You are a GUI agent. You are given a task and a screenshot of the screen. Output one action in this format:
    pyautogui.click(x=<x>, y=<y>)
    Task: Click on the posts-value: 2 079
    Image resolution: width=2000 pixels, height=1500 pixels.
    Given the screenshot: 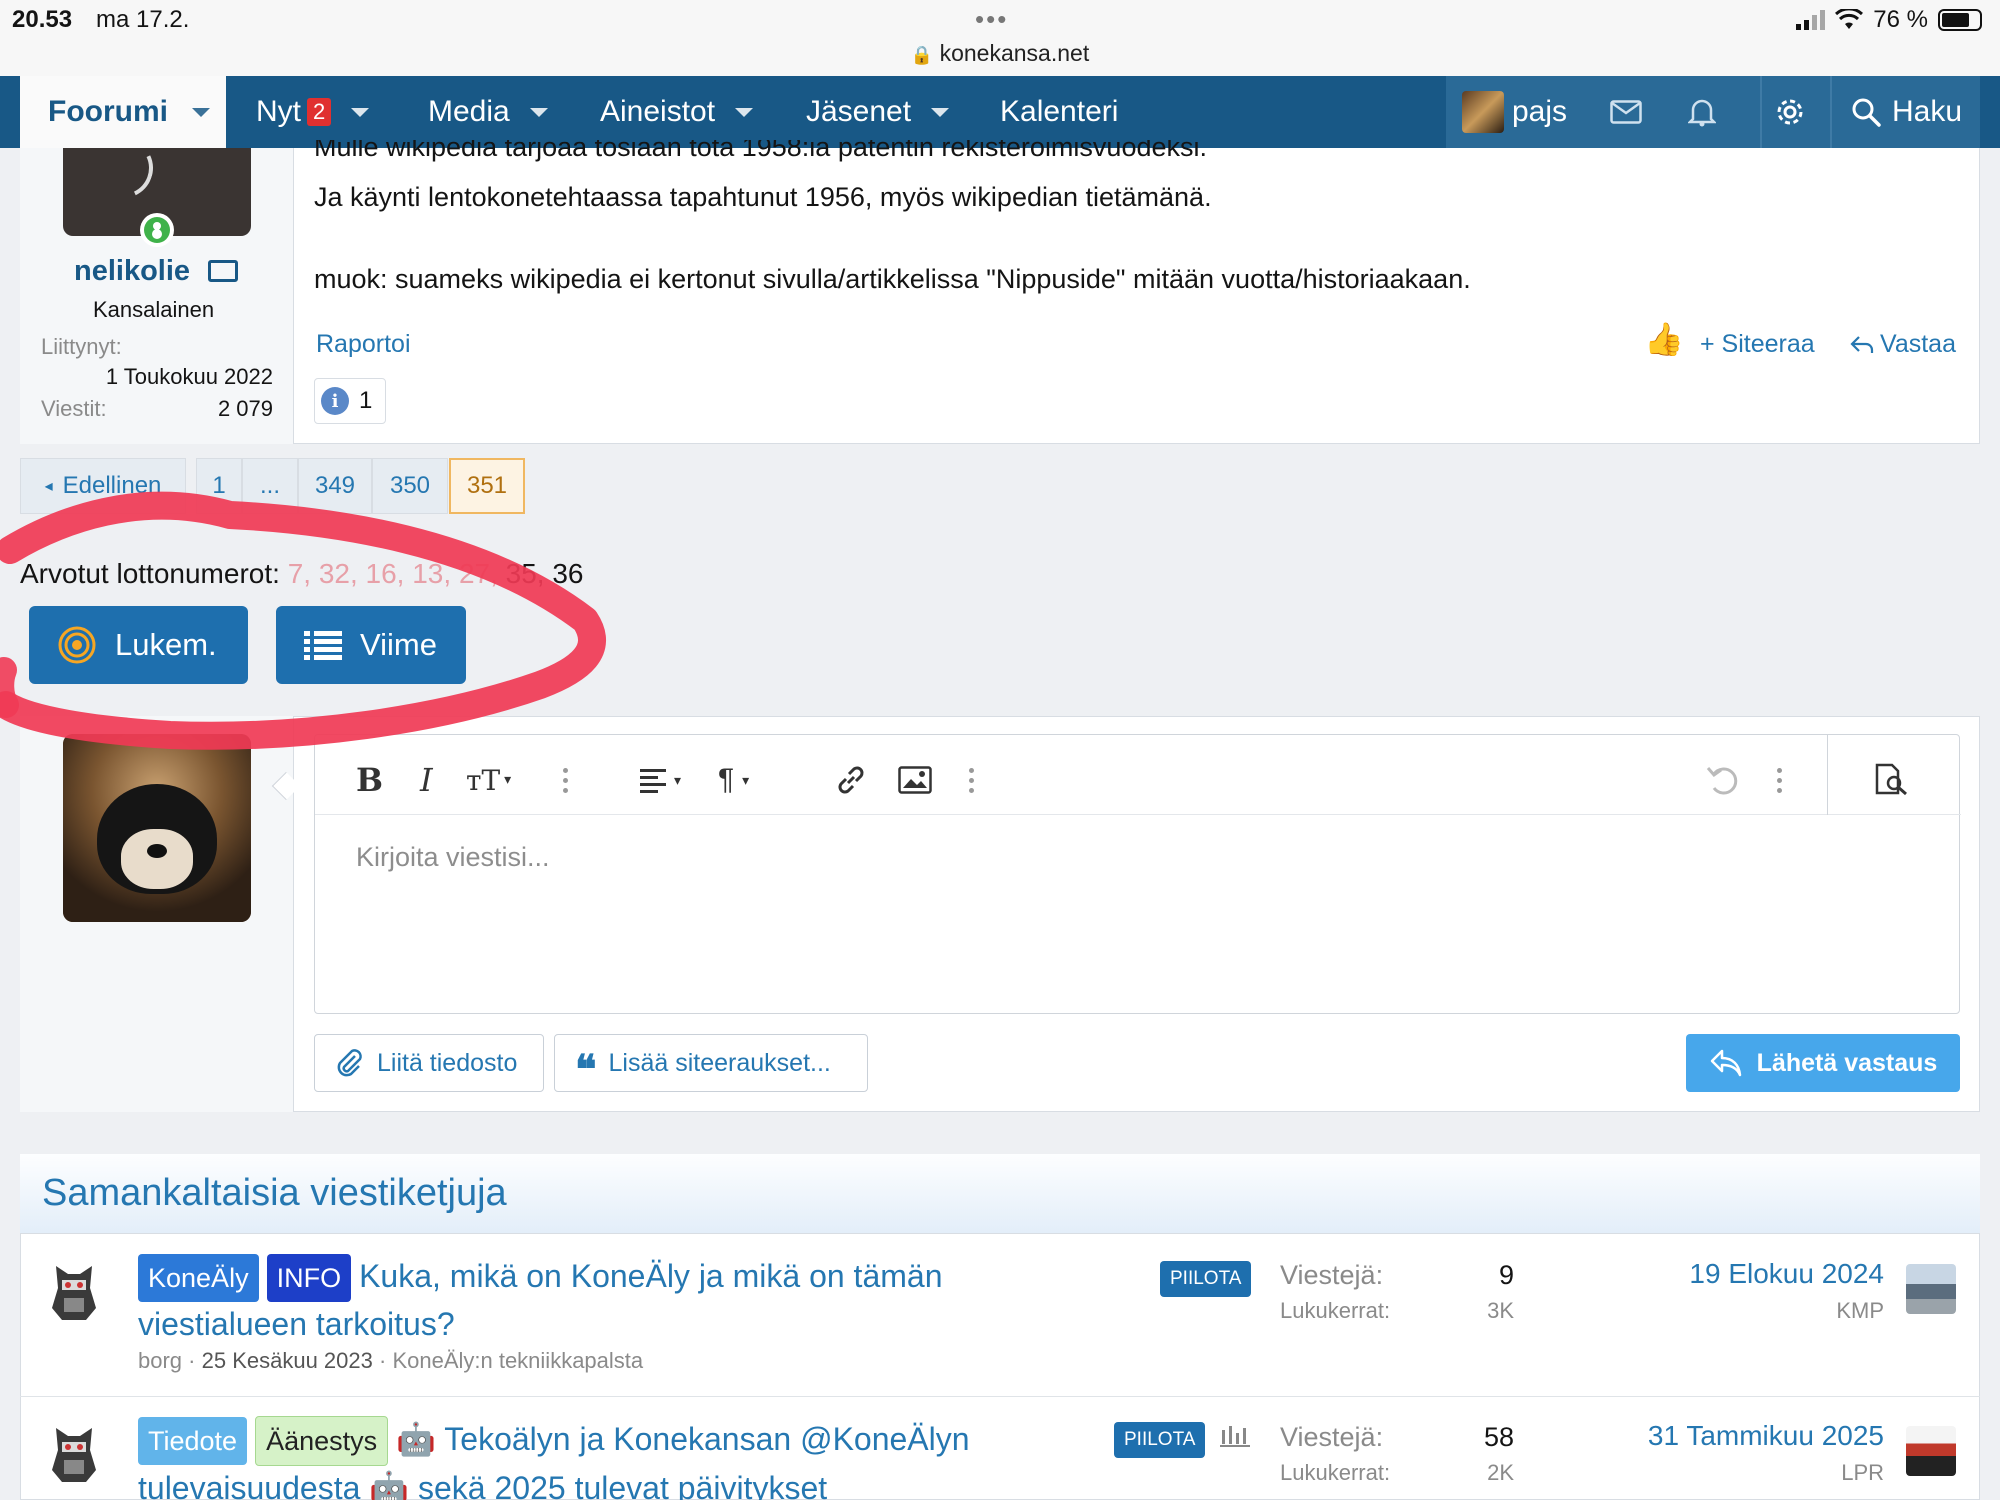 What is the action you would take?
    pyautogui.click(x=245, y=408)
    